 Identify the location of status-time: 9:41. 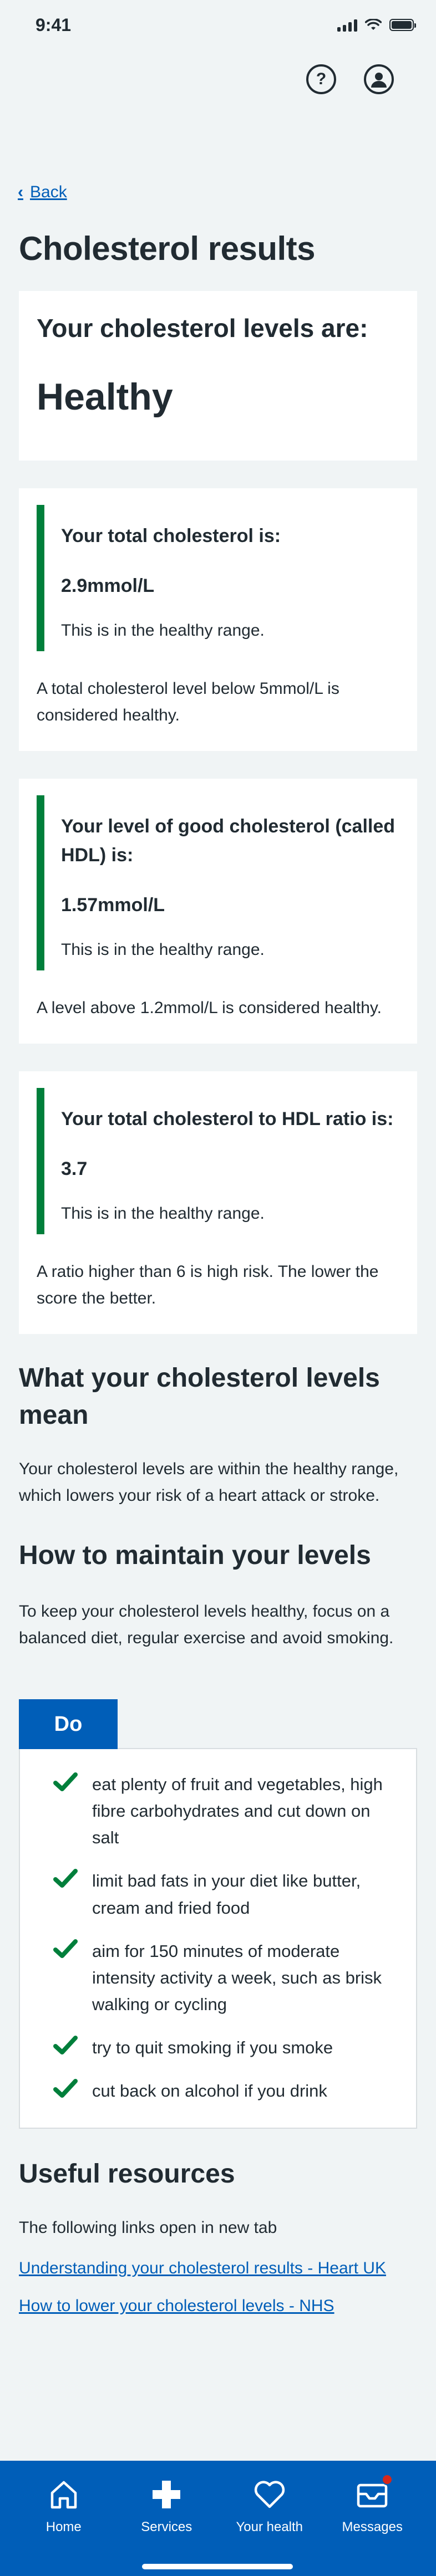
(54, 24).